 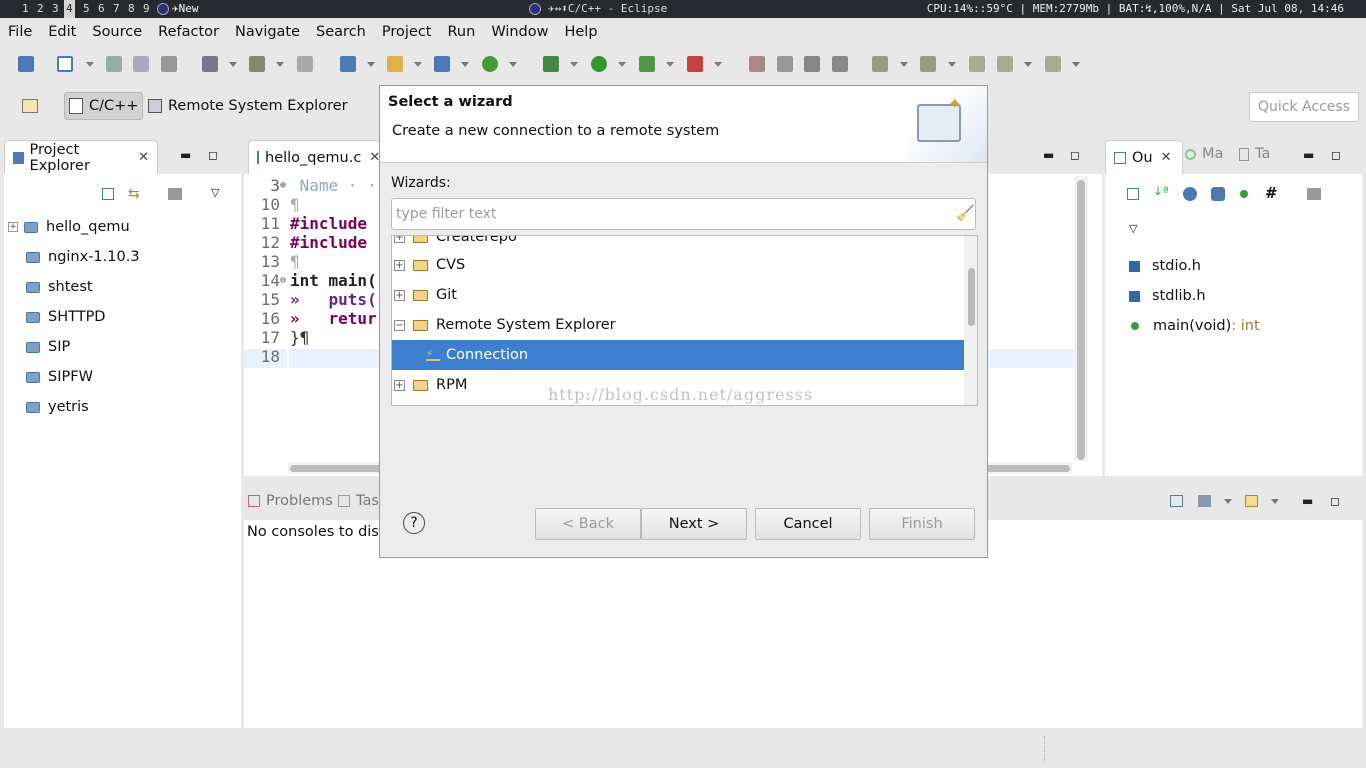 I want to click on cancel-button: Cancel, so click(x=808, y=524).